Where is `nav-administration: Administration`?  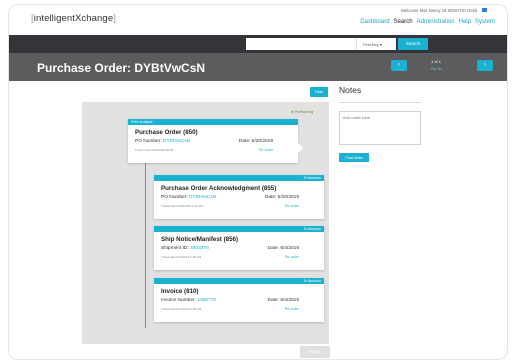 nav-administration: Administration is located at coordinates (436, 22).